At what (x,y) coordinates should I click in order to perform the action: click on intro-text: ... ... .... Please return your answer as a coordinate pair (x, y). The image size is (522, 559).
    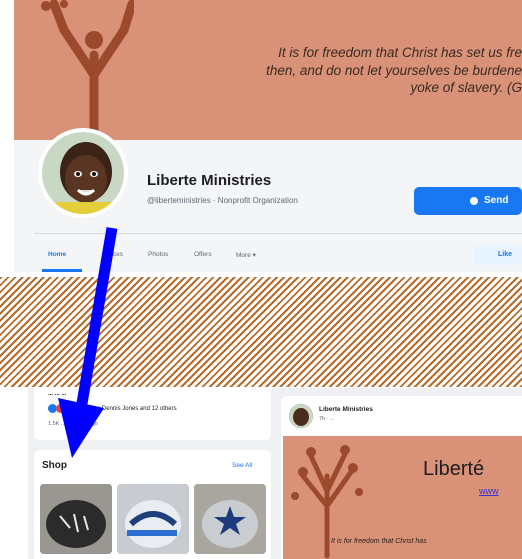
    Looking at the image, I should click on (57, 394).